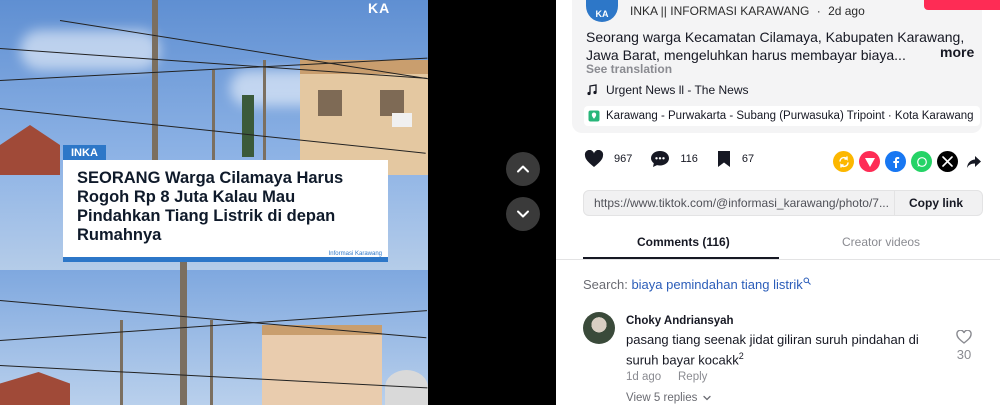 This screenshot has height=405, width=1000. I want to click on card-tag: INKA, so click(84, 153).